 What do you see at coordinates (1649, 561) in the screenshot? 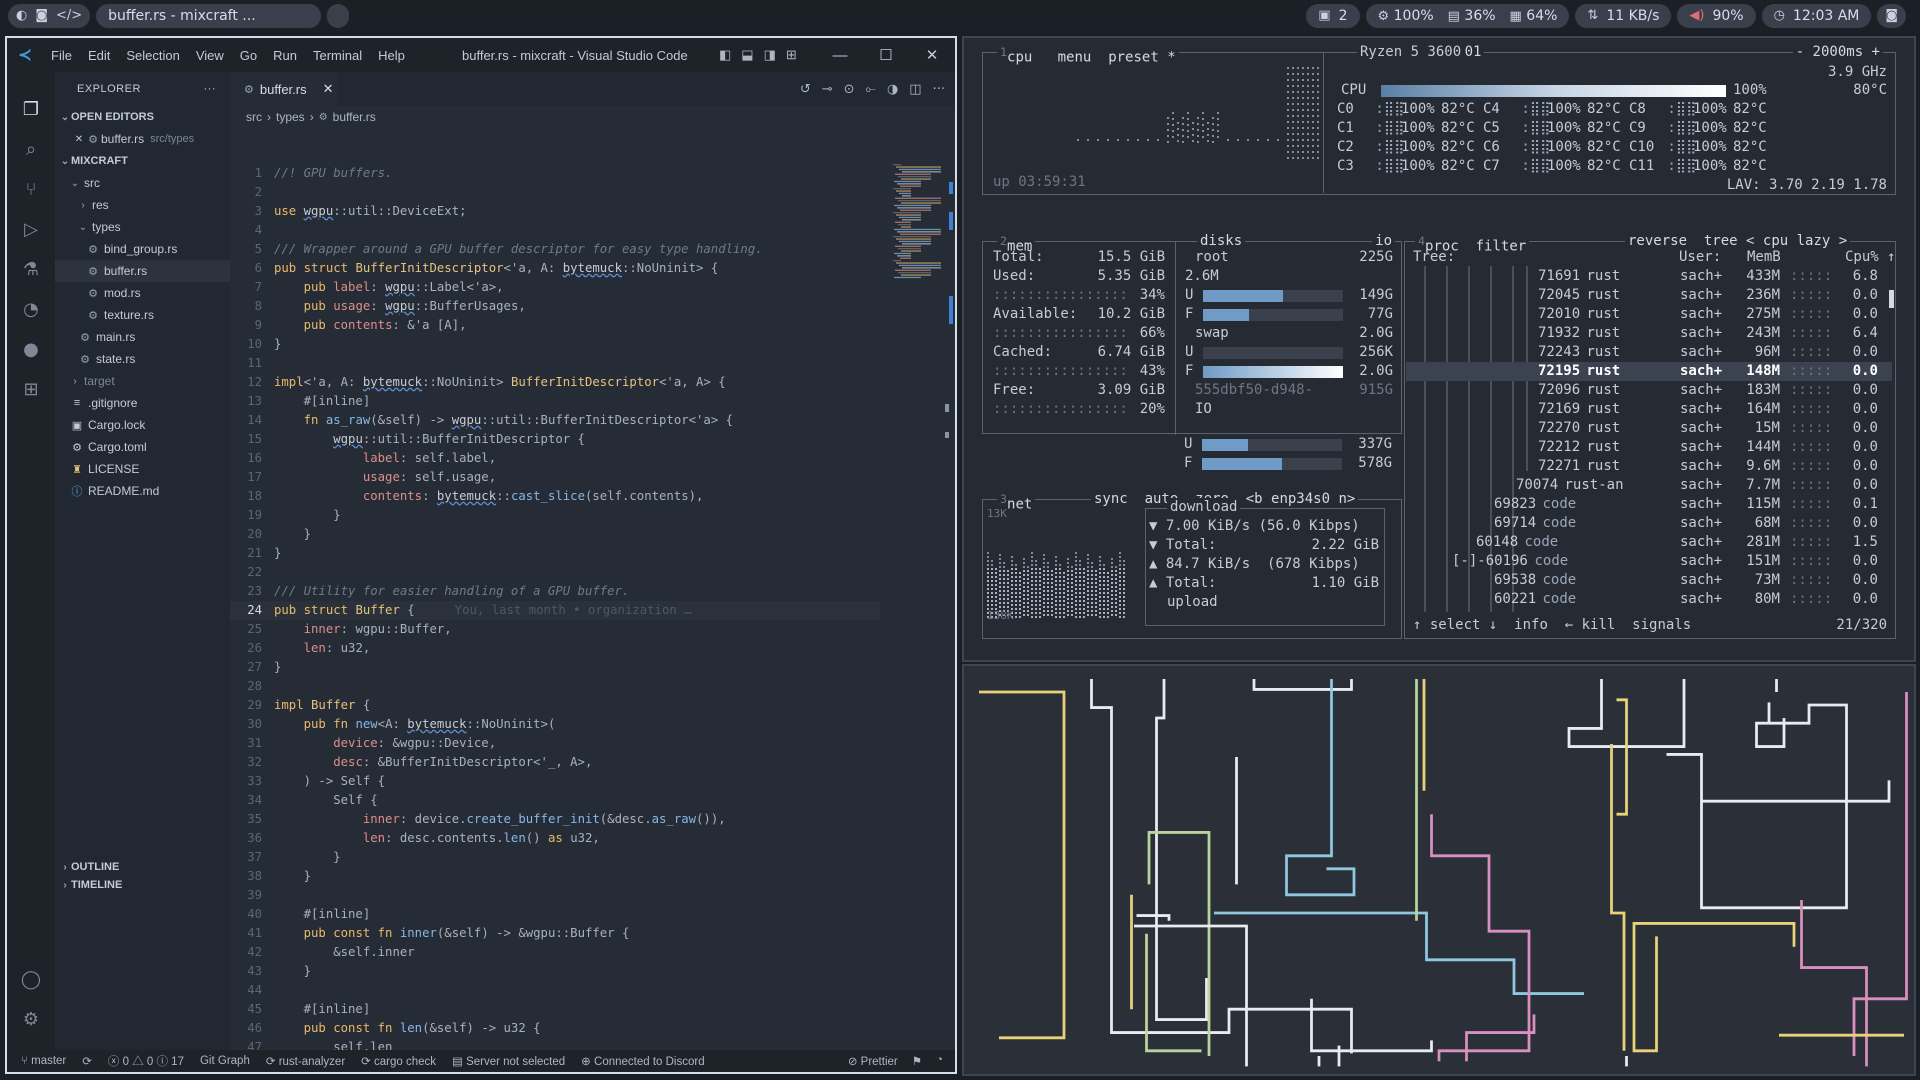
I see `proc-row: [-]-60196 code sach+ 151M::::: 0.0` at bounding box center [1649, 561].